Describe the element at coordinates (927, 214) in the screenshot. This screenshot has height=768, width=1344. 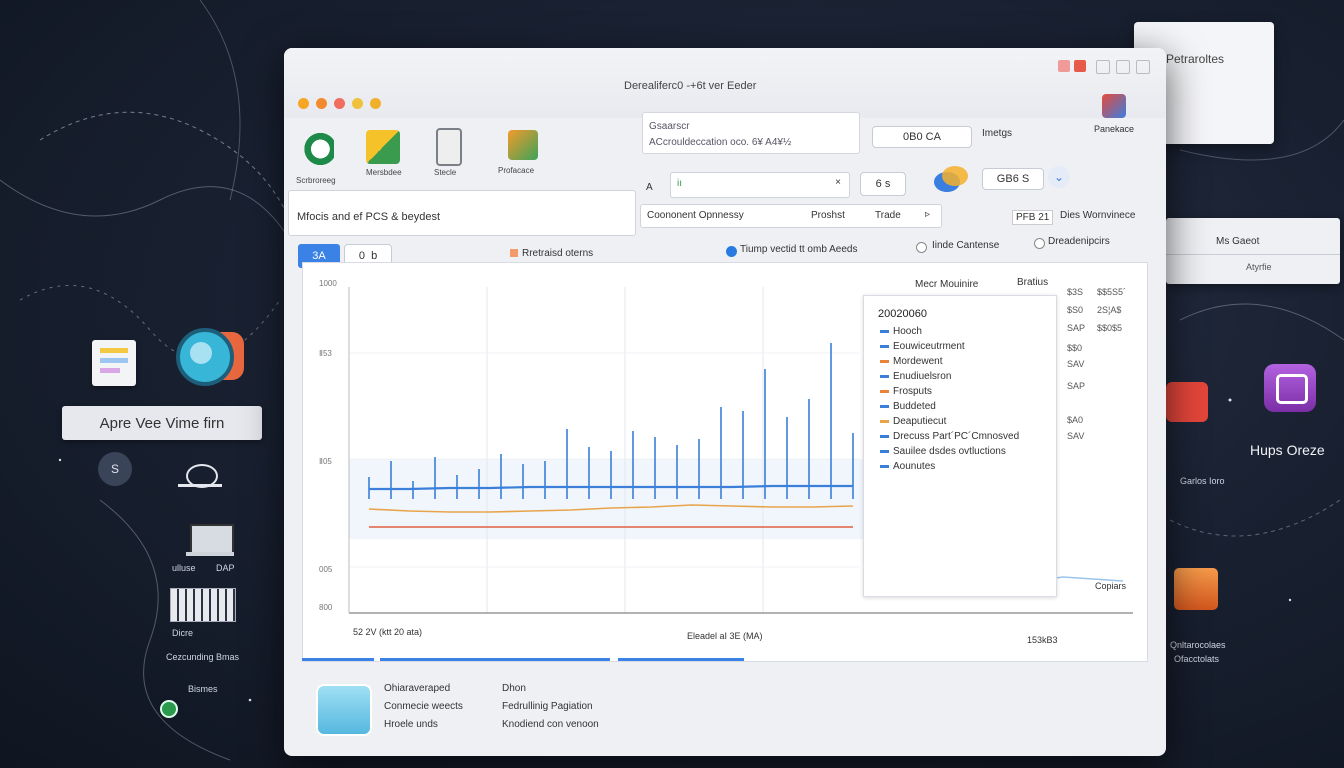
I see `sort-field-arrow-icon: ▹` at that location.